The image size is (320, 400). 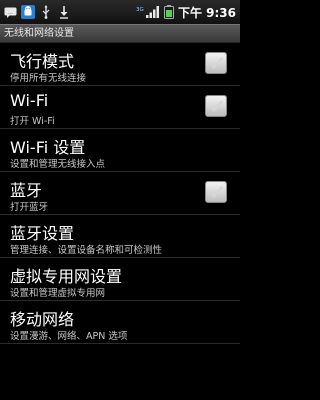 I want to click on item-summary: 打开蓝牙, so click(x=29, y=207).